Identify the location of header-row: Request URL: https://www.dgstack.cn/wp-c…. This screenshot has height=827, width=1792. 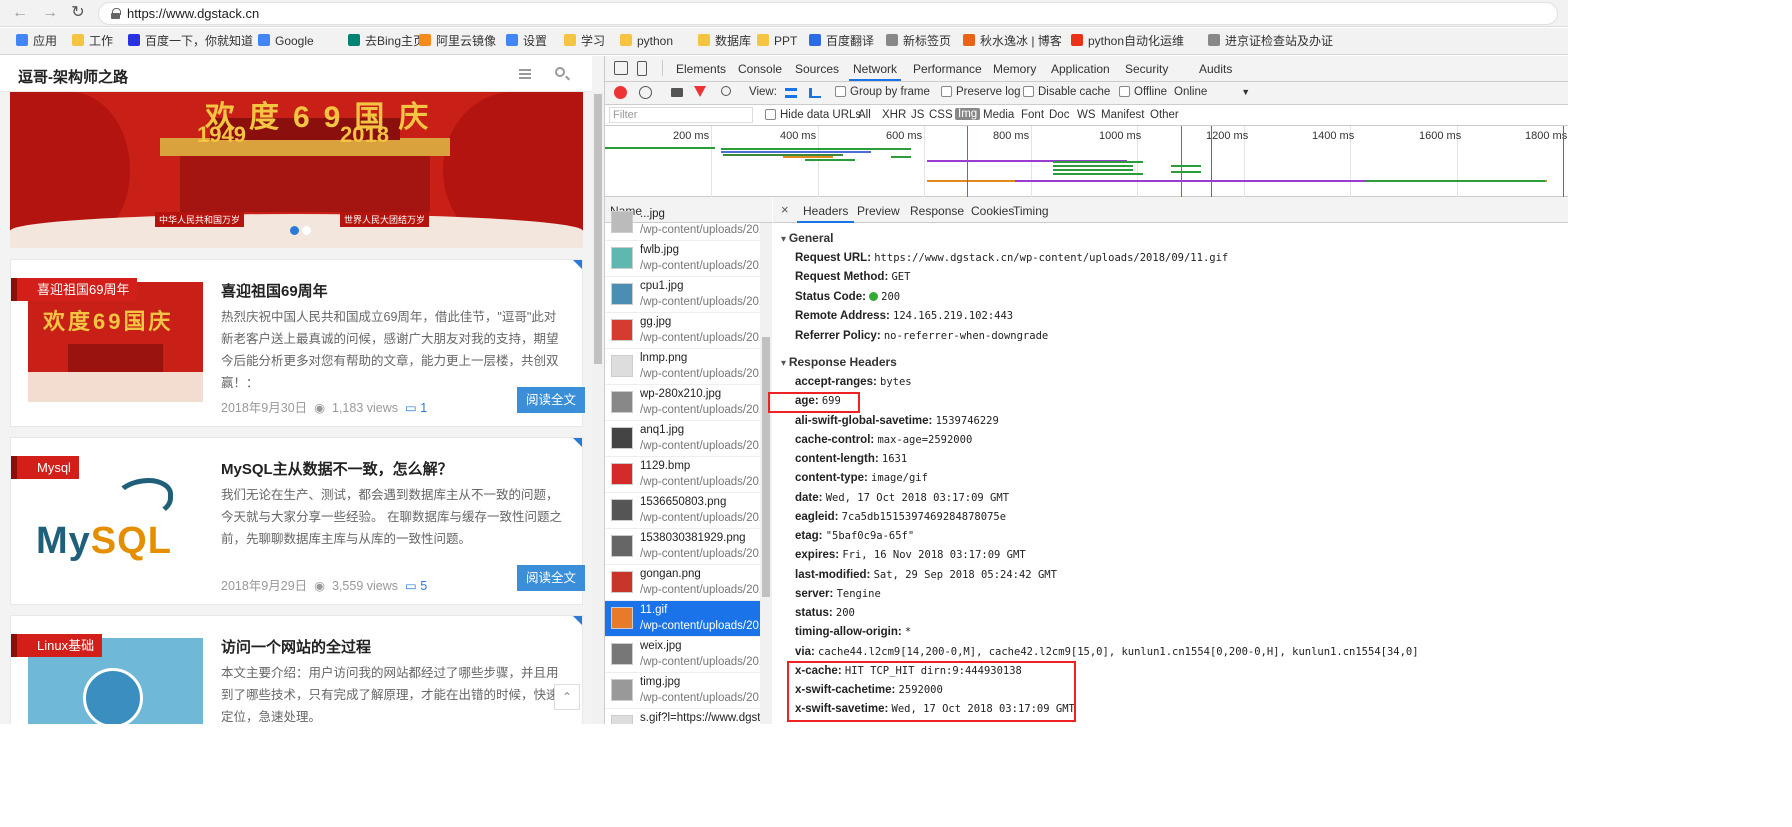
(1011, 258).